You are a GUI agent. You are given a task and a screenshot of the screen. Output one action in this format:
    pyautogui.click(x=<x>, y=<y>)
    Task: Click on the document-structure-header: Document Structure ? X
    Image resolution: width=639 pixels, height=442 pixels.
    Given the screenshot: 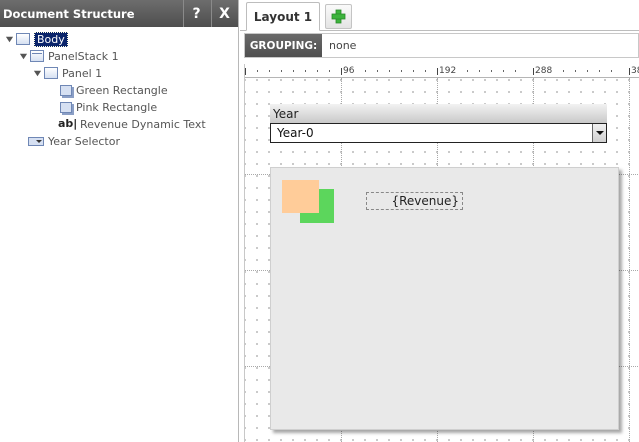 What is the action you would take?
    pyautogui.click(x=119, y=13)
    